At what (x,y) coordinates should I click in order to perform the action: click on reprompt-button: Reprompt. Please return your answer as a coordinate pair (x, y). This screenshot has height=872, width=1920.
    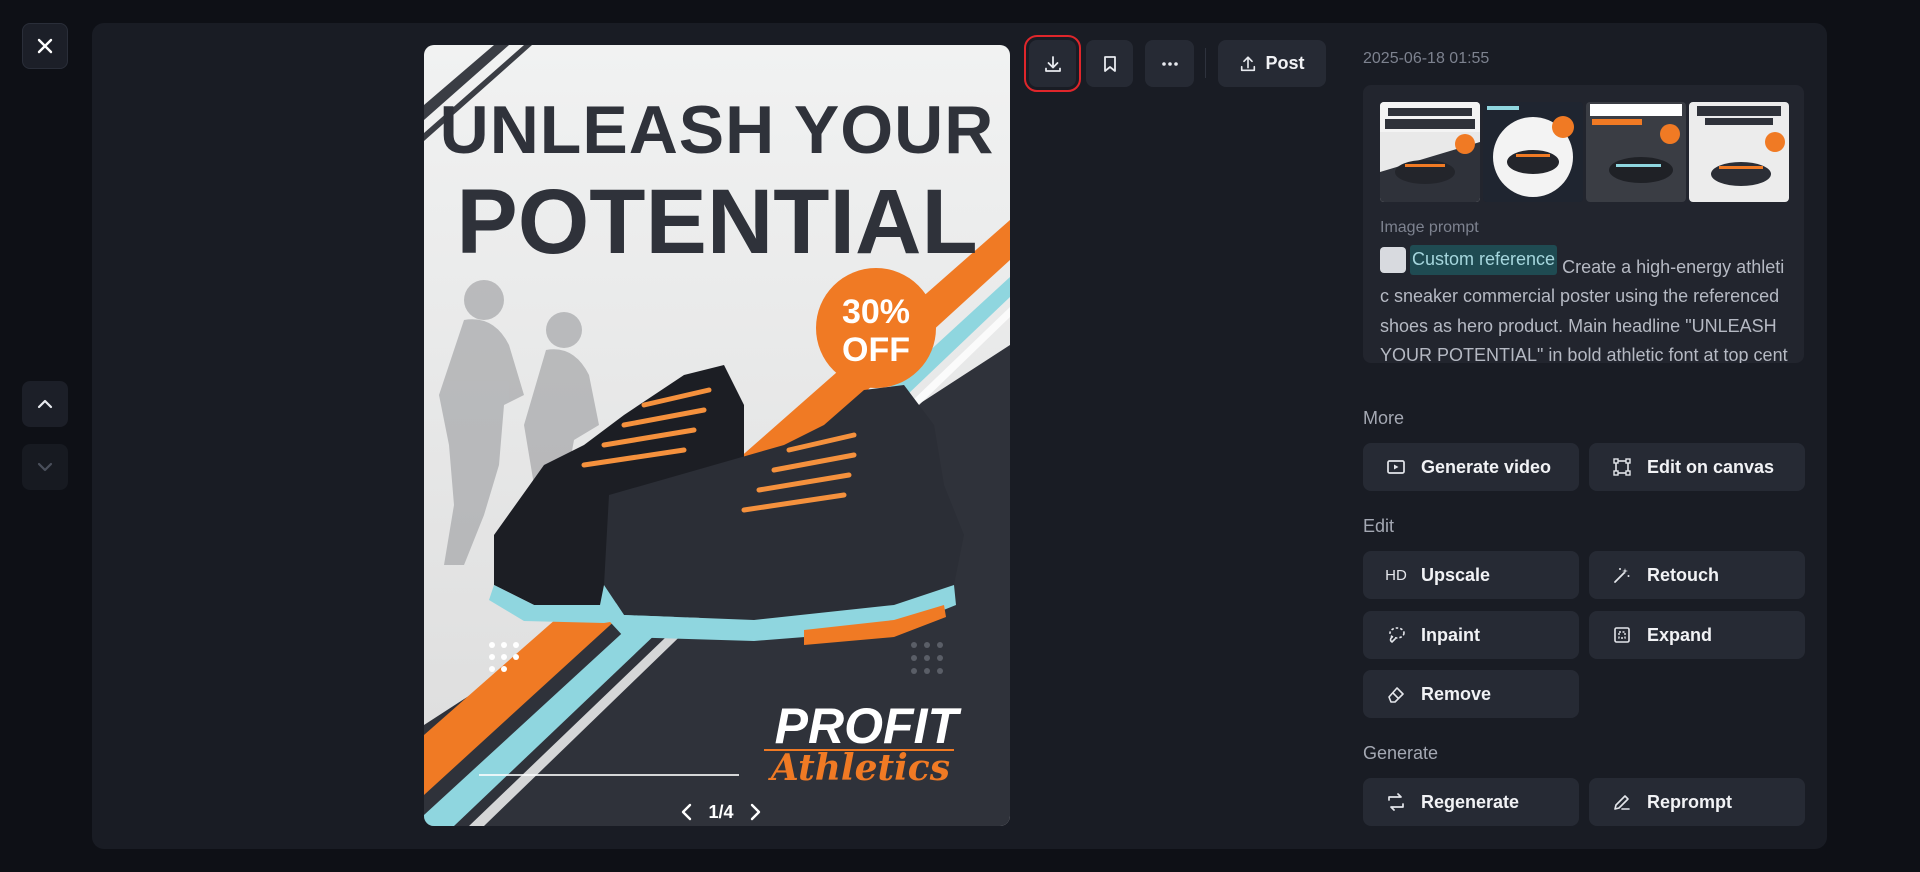
    Looking at the image, I should click on (1697, 802).